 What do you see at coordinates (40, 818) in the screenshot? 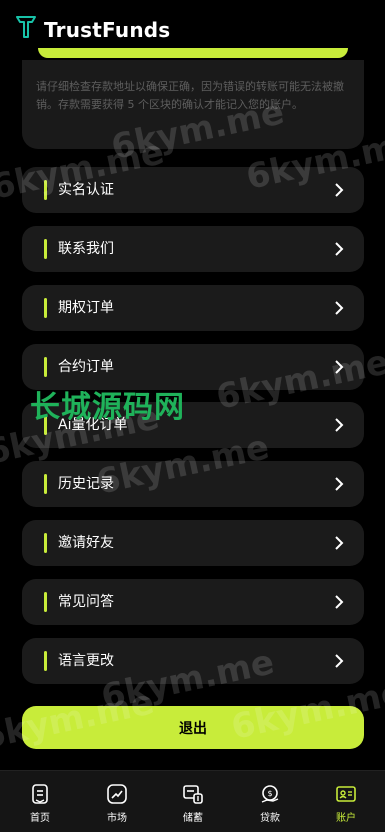
I see `tab-label: 首页` at bounding box center [40, 818].